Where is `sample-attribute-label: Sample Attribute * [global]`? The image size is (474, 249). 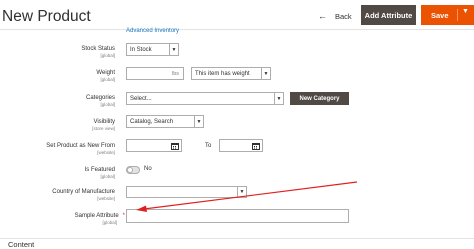
sample-attribute-label: Sample Attribute * [global] is located at coordinates (99, 219).